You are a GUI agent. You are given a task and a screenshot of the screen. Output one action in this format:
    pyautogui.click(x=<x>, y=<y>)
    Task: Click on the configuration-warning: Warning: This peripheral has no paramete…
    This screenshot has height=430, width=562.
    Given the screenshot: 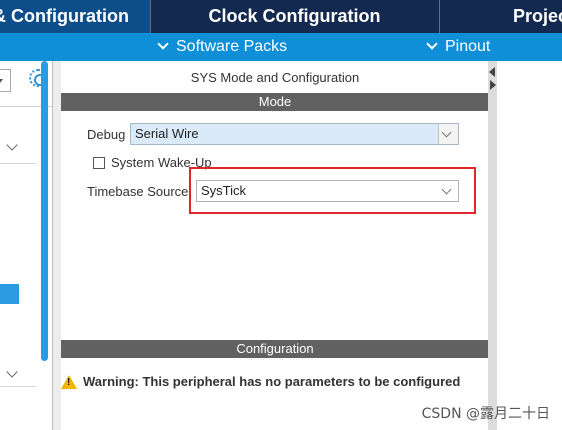 What is the action you would take?
    pyautogui.click(x=279, y=382)
    